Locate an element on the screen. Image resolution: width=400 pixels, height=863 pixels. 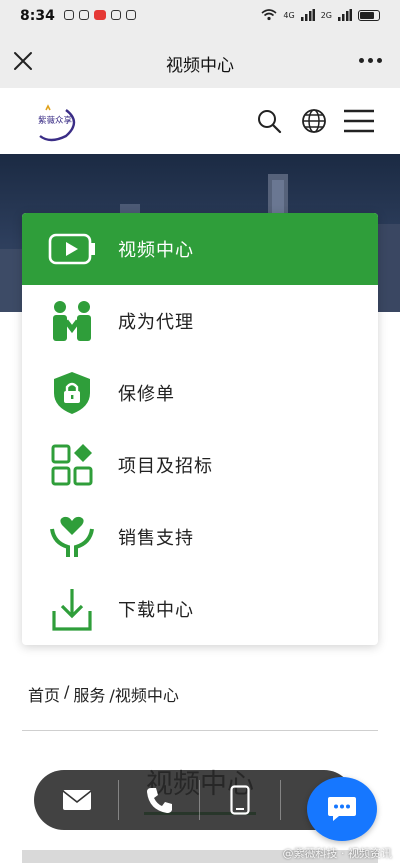
chat-button is located at coordinates (342, 809).